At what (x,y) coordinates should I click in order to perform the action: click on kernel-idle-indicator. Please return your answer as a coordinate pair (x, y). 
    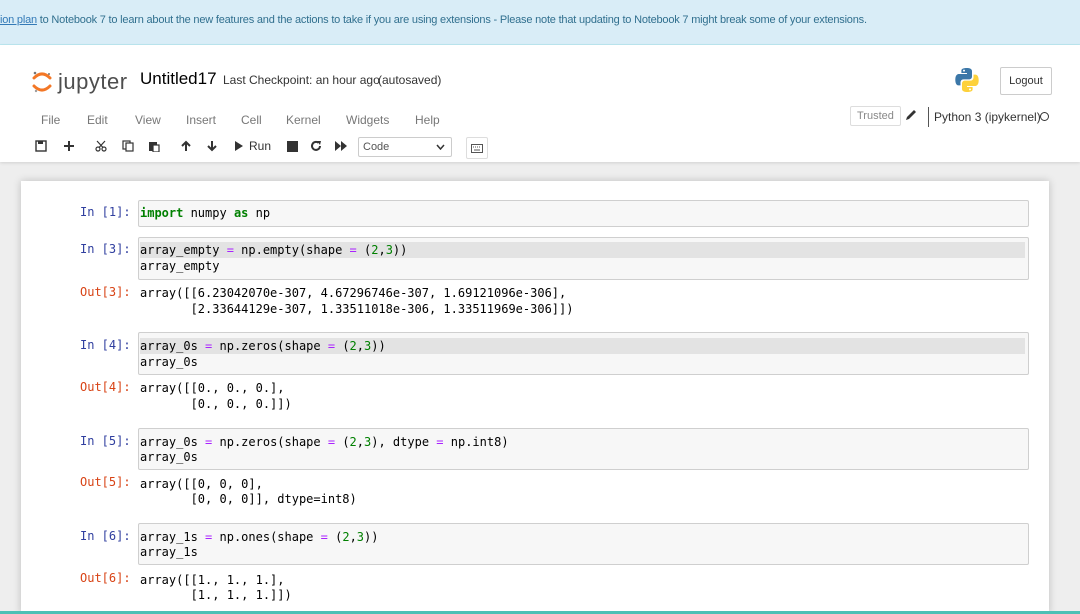
    Looking at the image, I should click on (1044, 116).